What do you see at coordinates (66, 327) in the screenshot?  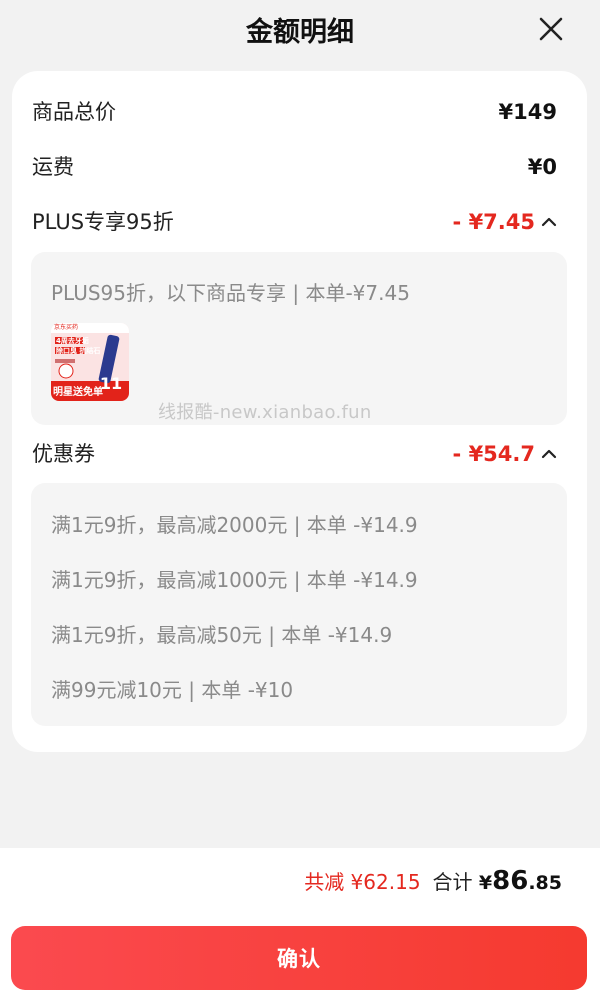 I see `thumb-store: 京东买药` at bounding box center [66, 327].